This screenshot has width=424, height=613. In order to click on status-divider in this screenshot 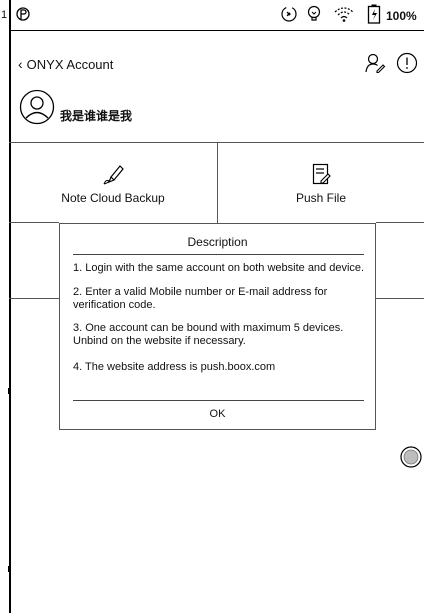, I will do `click(216, 30)`.